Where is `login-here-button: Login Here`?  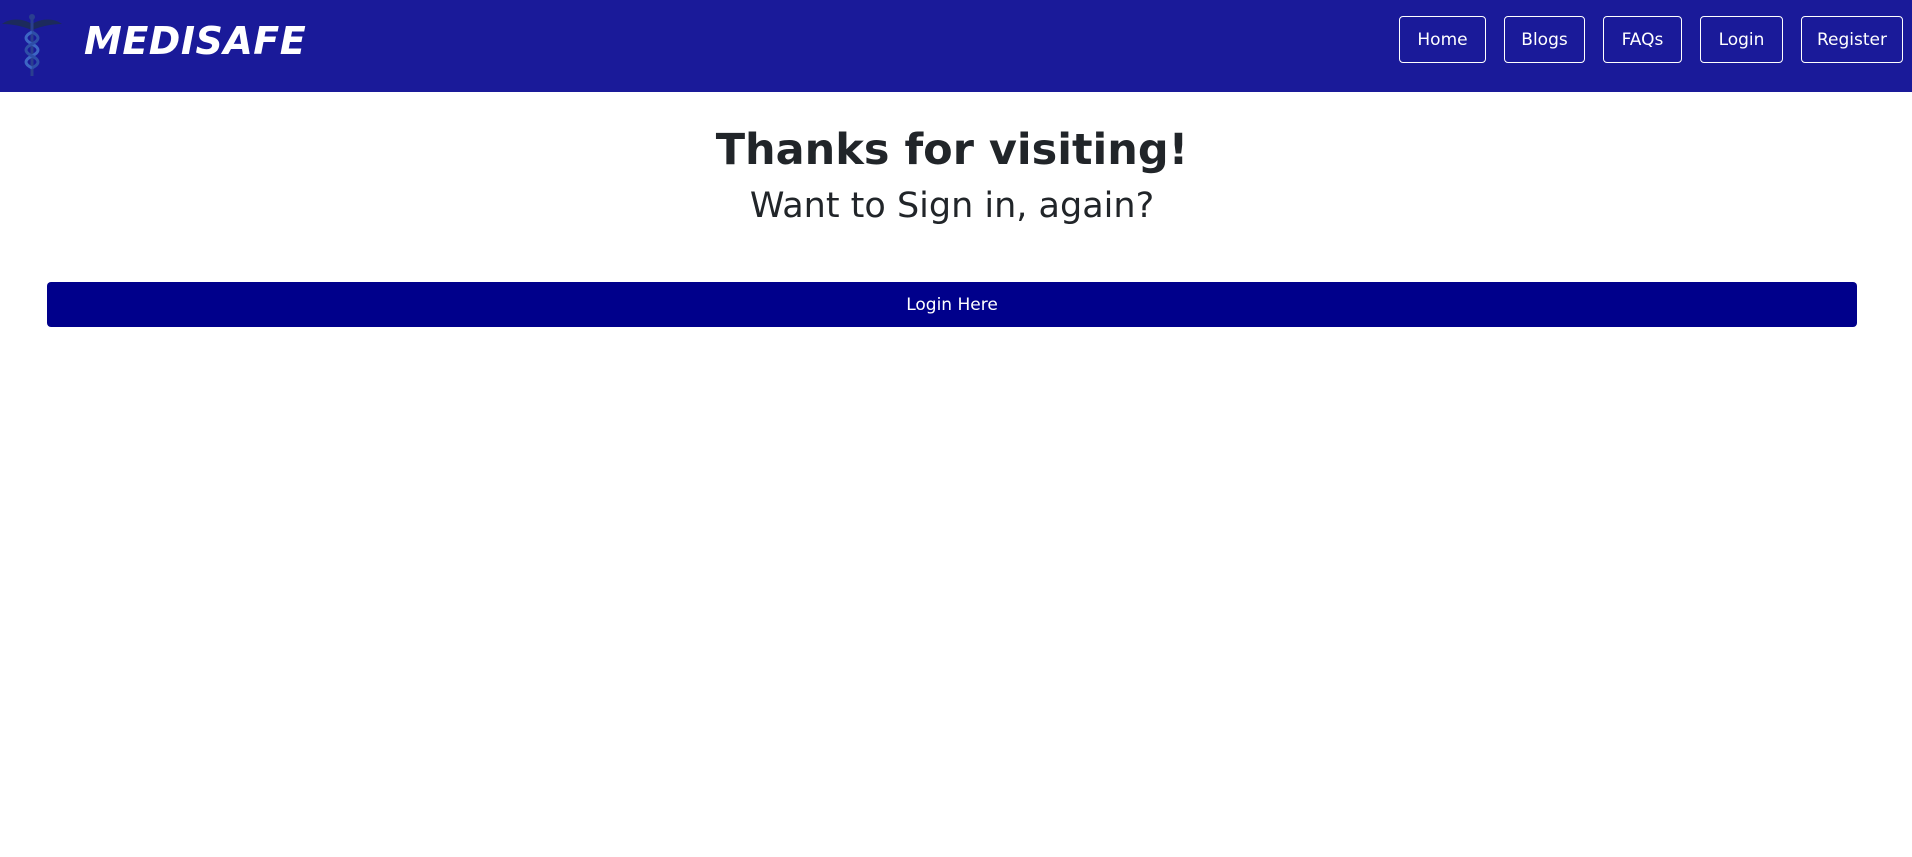
login-here-button: Login Here is located at coordinates (952, 304).